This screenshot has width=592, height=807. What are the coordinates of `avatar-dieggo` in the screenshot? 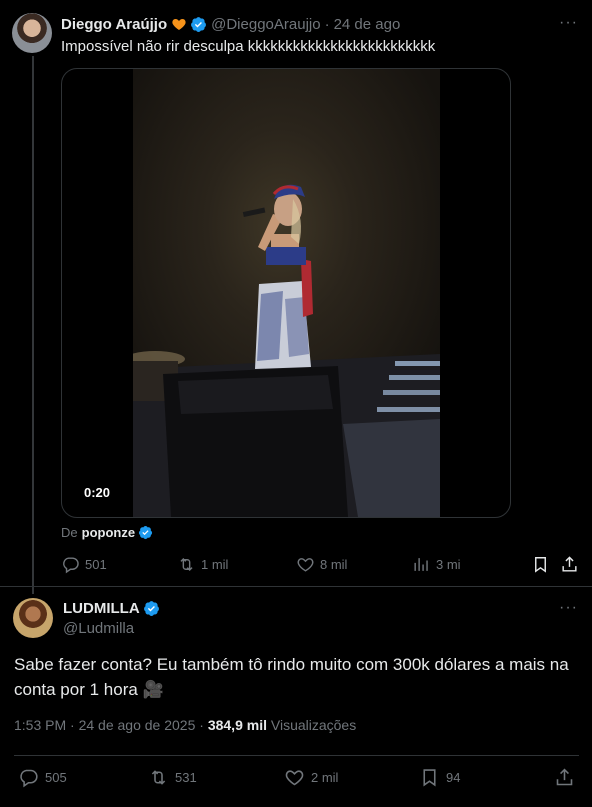 It's located at (32, 33).